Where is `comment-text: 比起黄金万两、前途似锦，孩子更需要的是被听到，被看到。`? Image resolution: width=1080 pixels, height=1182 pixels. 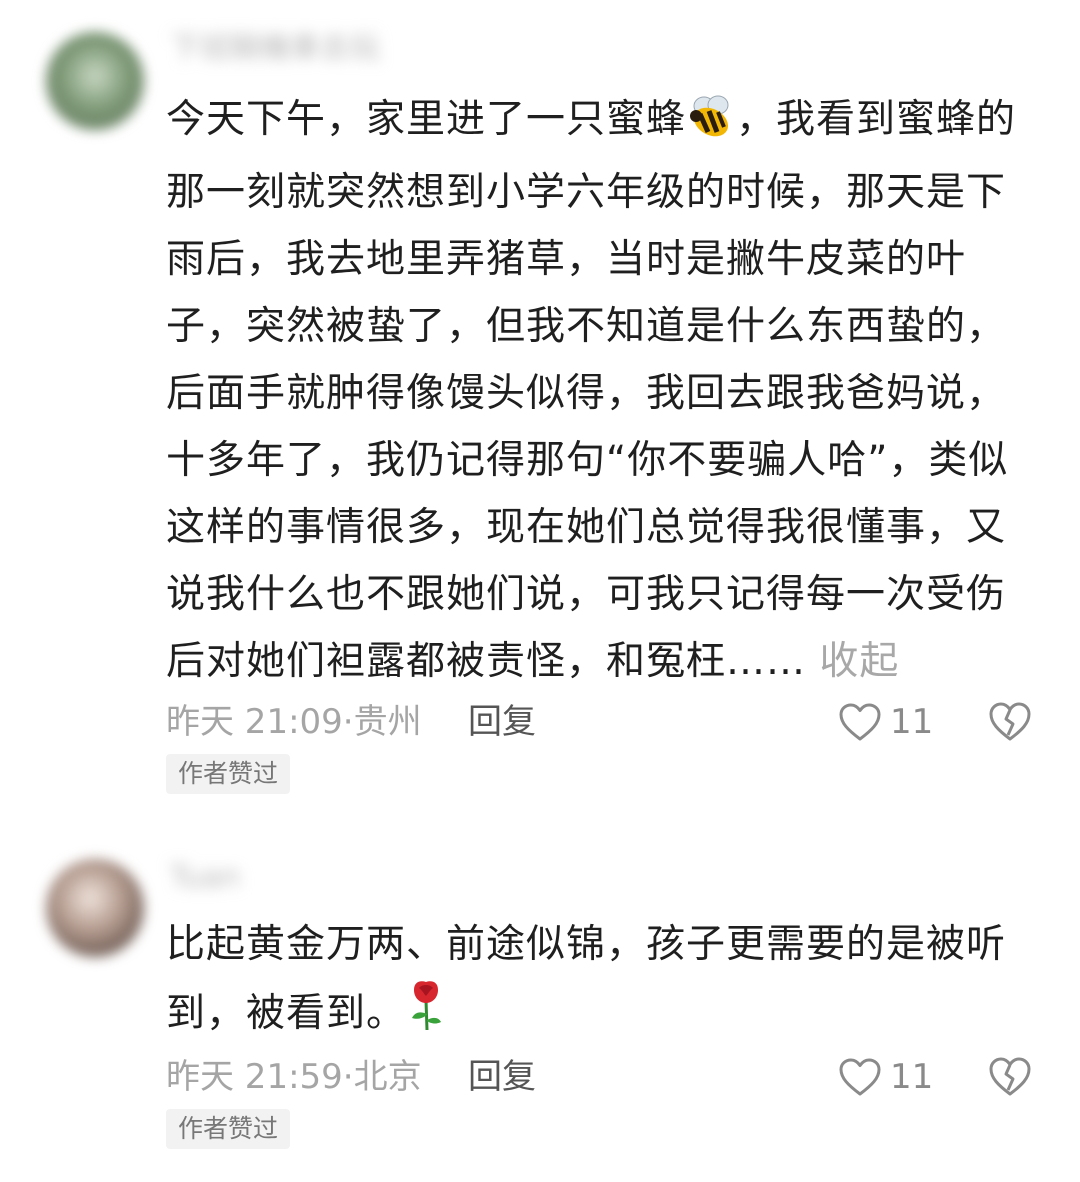
comment-text: 比起黄金万两、前途似锦，孩子更需要的是被听到，被看到。 is located at coordinates (601, 982).